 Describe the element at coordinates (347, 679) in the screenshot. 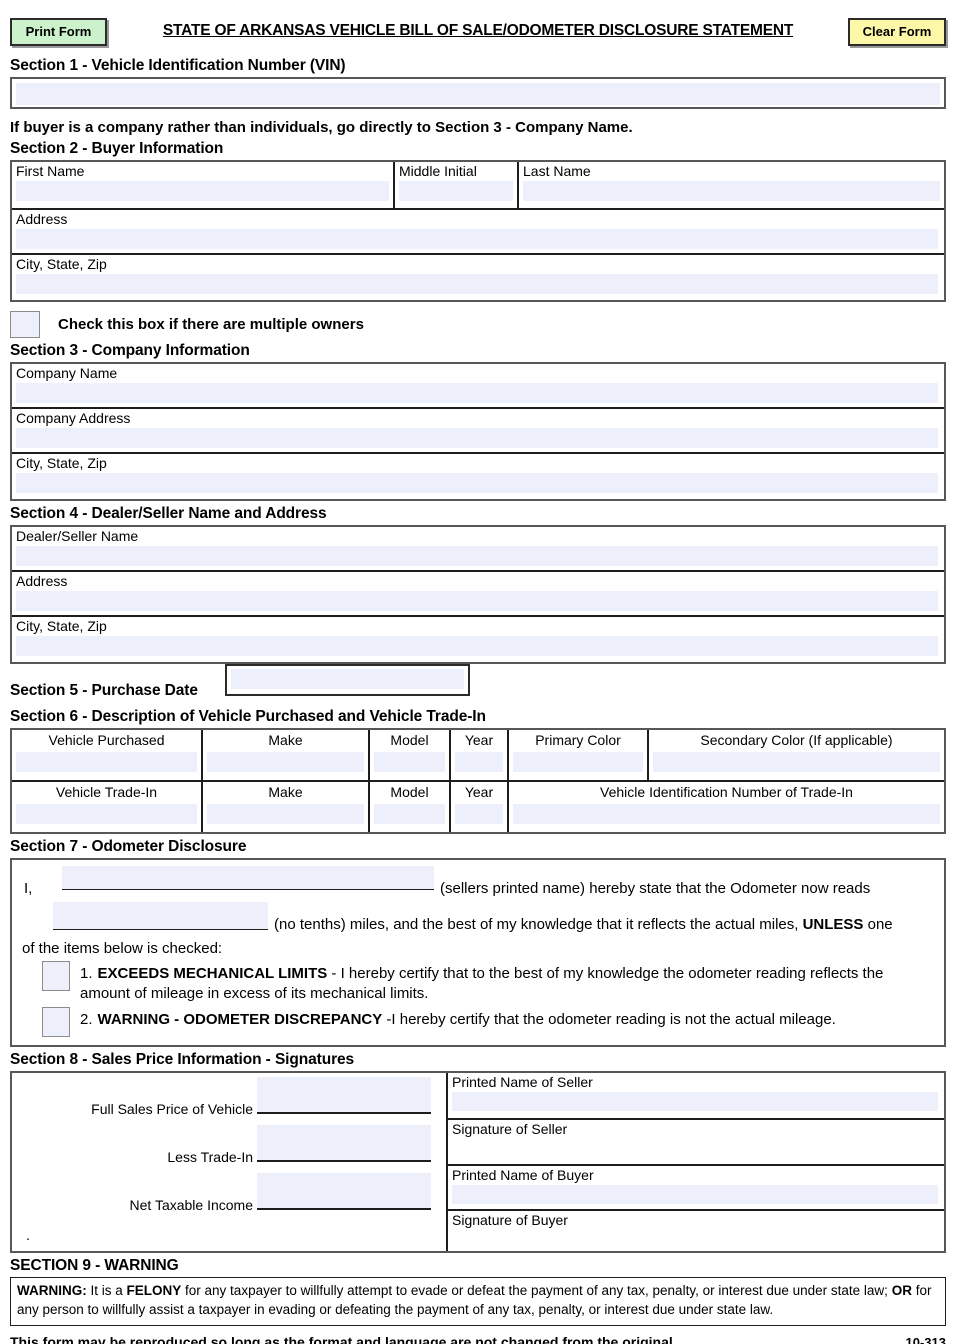

I see `purchase-date-input` at that location.